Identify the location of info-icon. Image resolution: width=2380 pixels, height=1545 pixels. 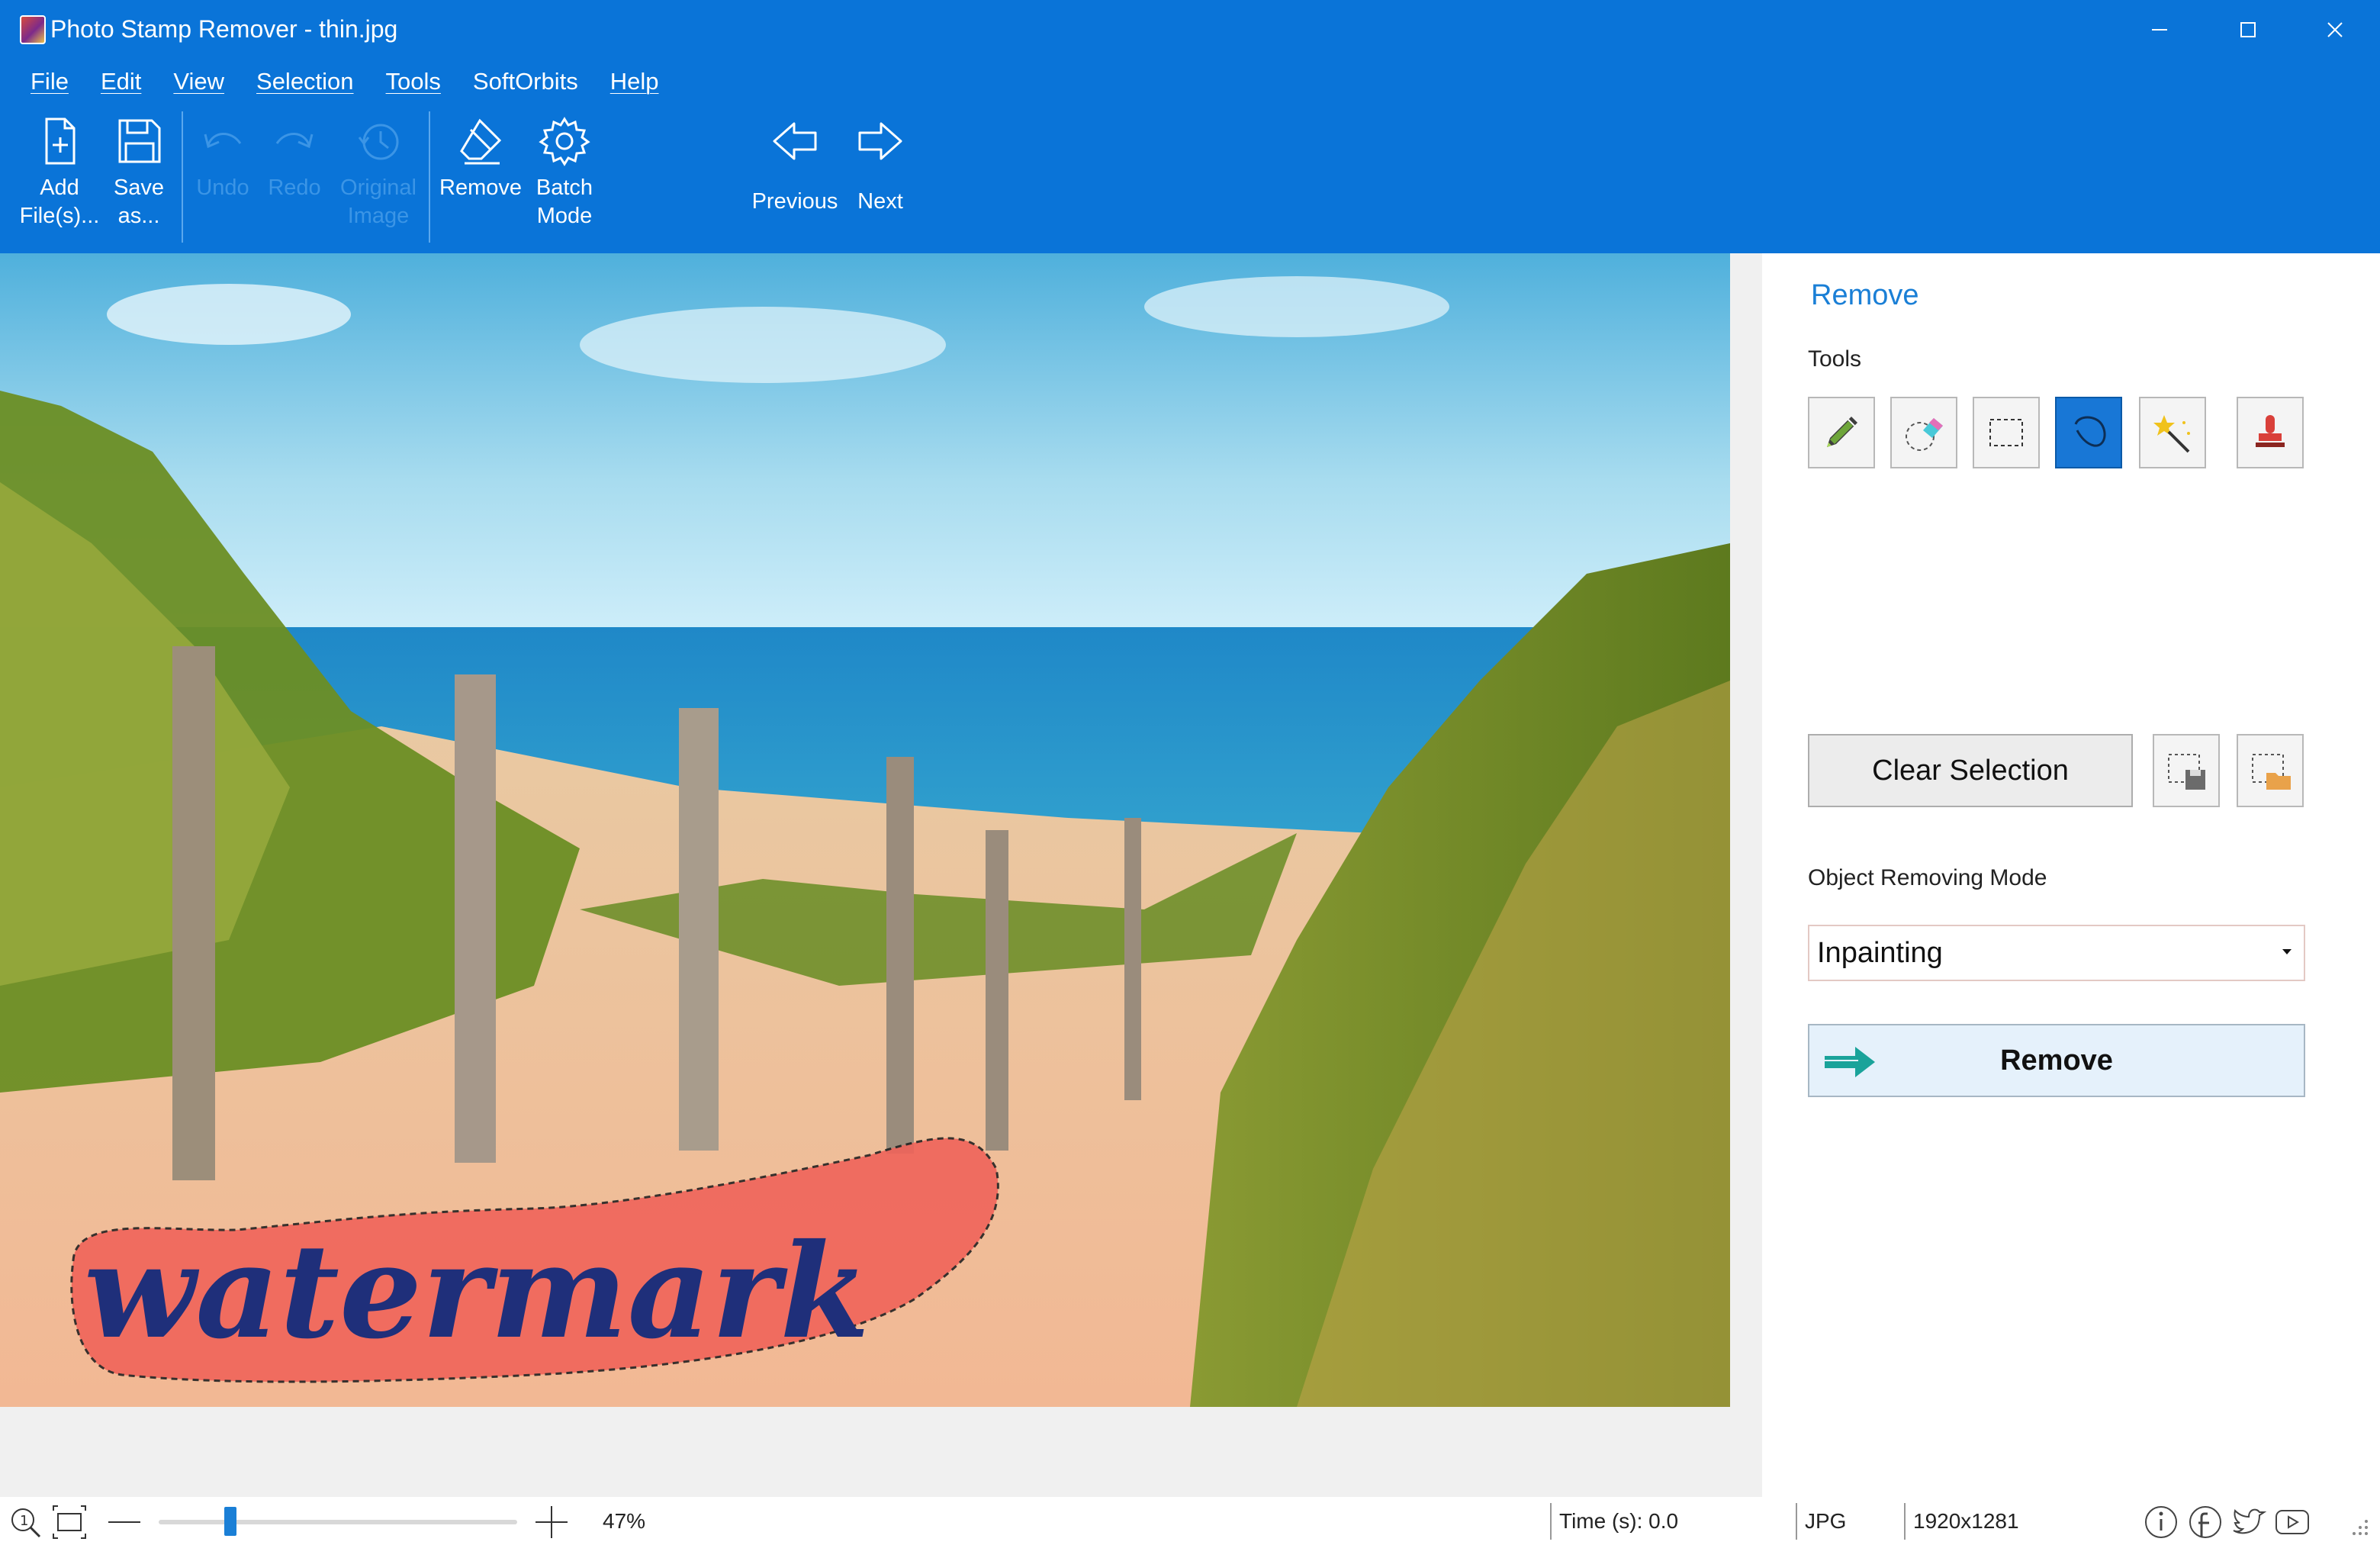
(2161, 1522).